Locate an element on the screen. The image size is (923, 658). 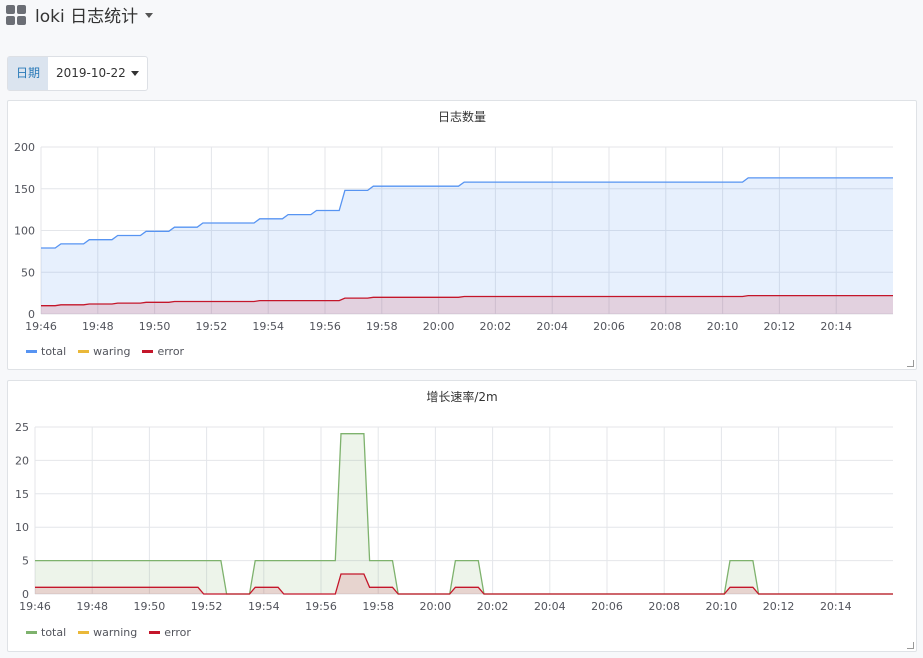
chevron-down-icon is located at coordinates (149, 15).